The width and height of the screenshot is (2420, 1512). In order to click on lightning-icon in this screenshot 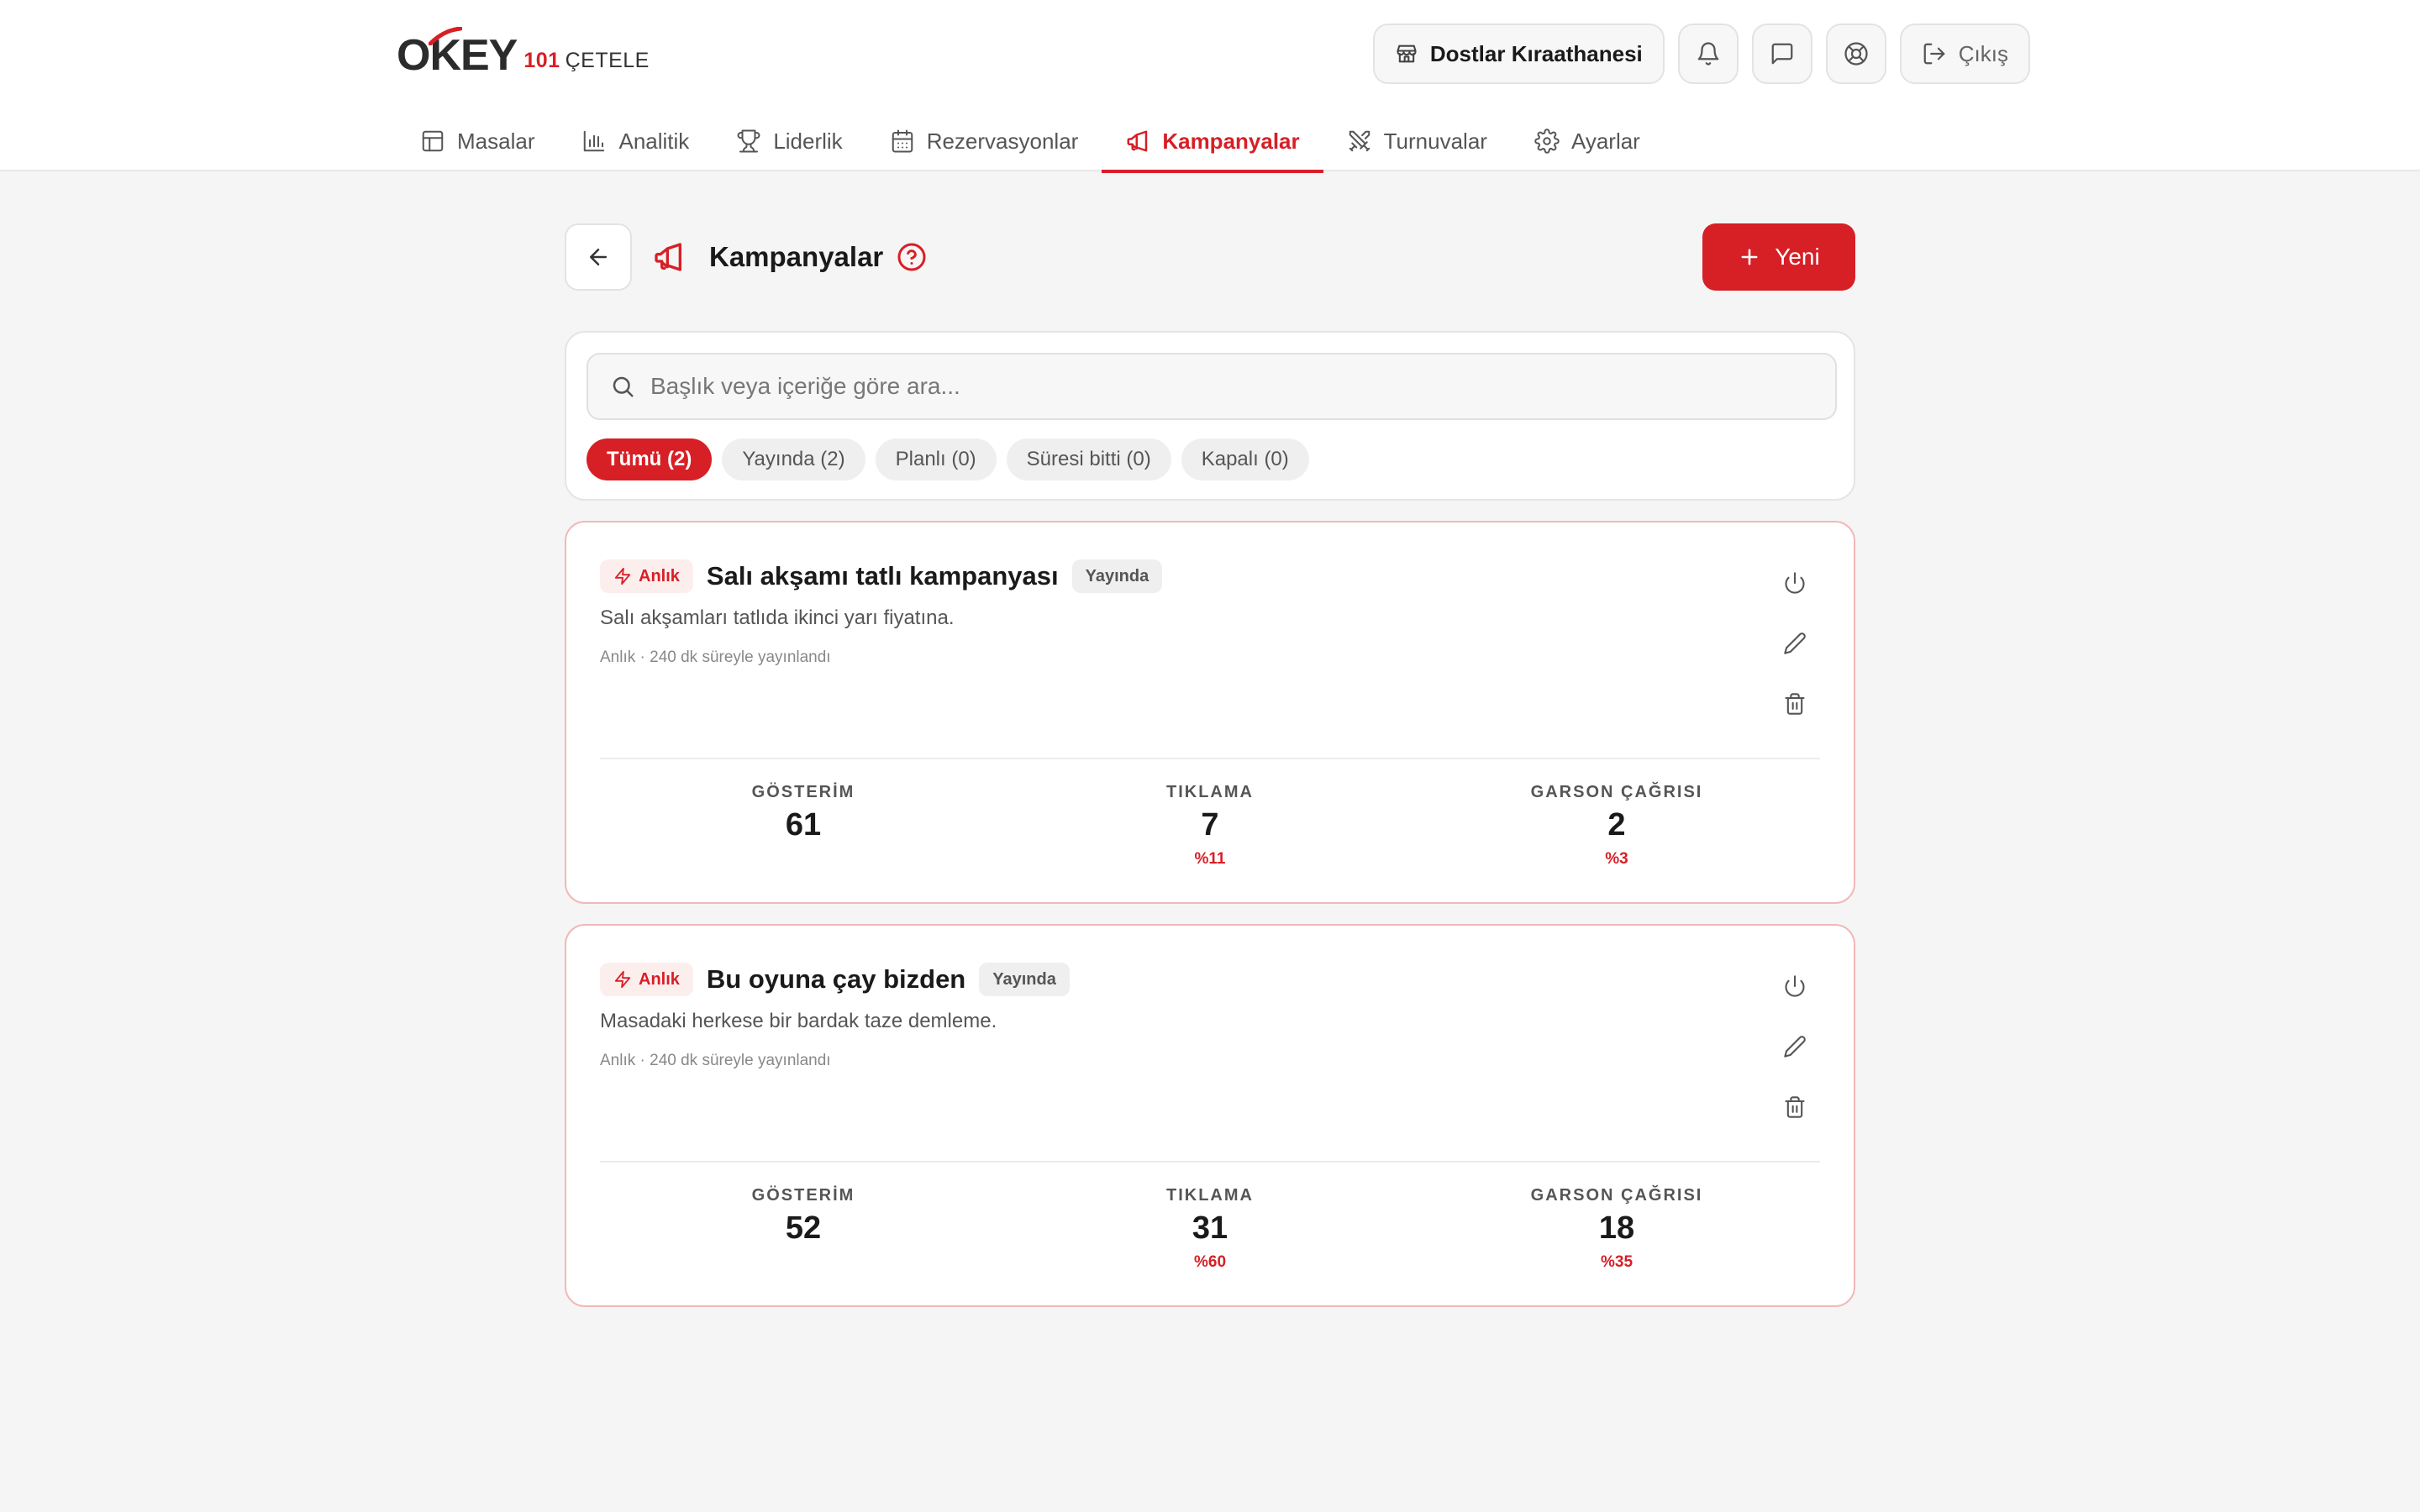, I will do `click(622, 576)`.